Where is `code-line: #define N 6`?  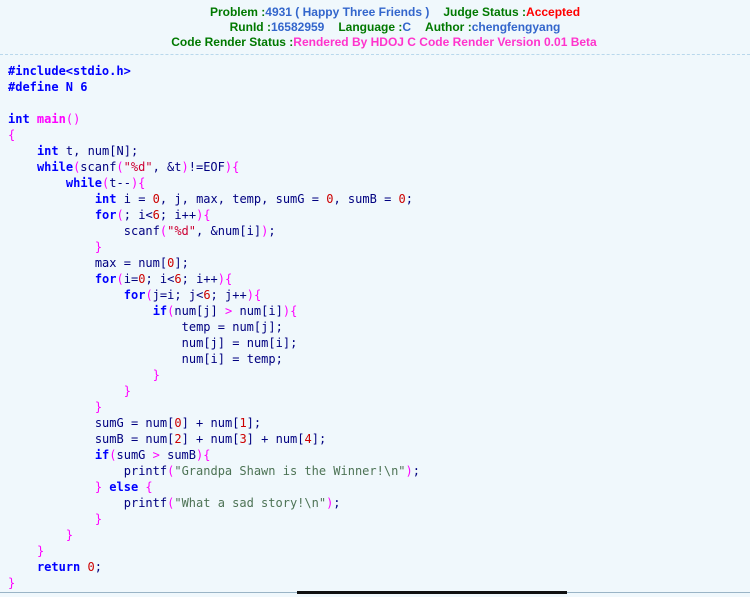 code-line: #define N 6 is located at coordinates (48, 87).